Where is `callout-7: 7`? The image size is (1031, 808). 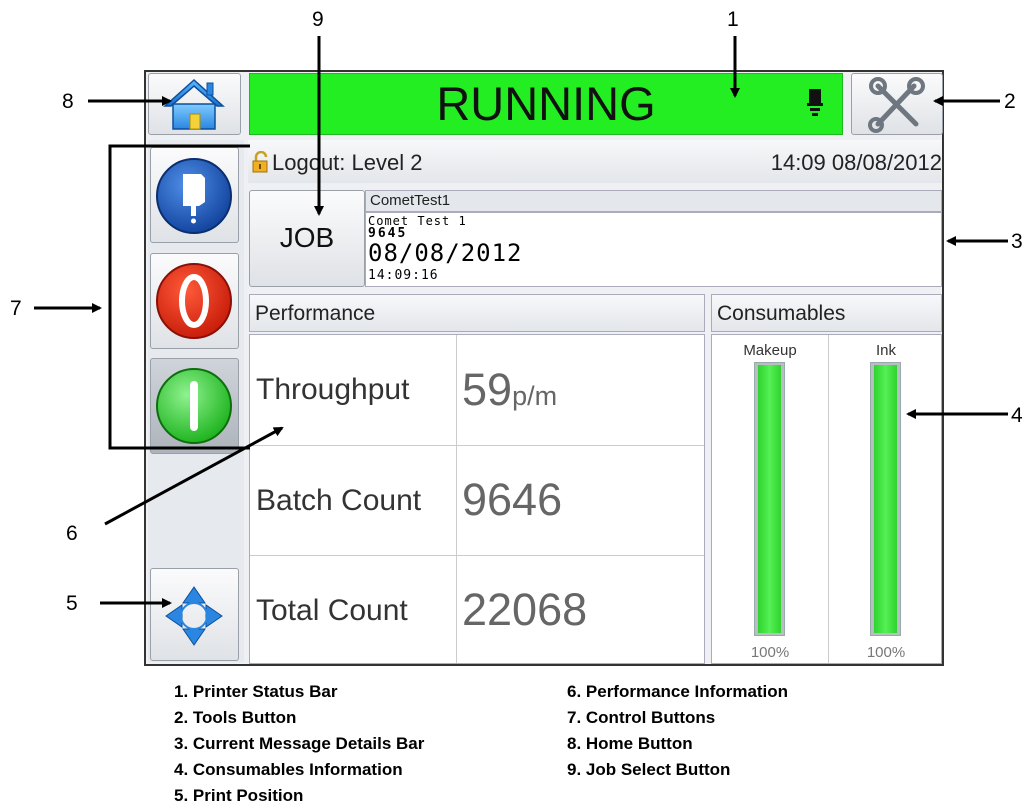
callout-7: 7 is located at coordinates (16, 308).